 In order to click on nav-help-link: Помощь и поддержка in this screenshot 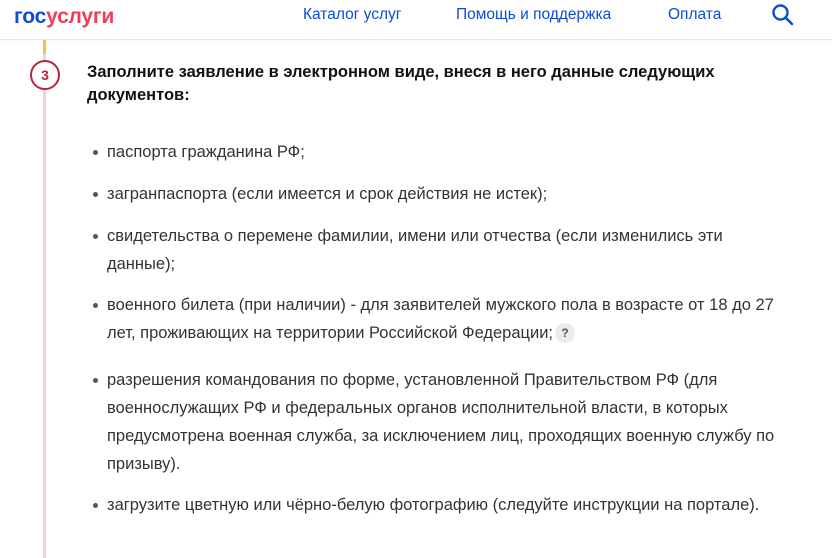, I will do `click(533, 15)`.